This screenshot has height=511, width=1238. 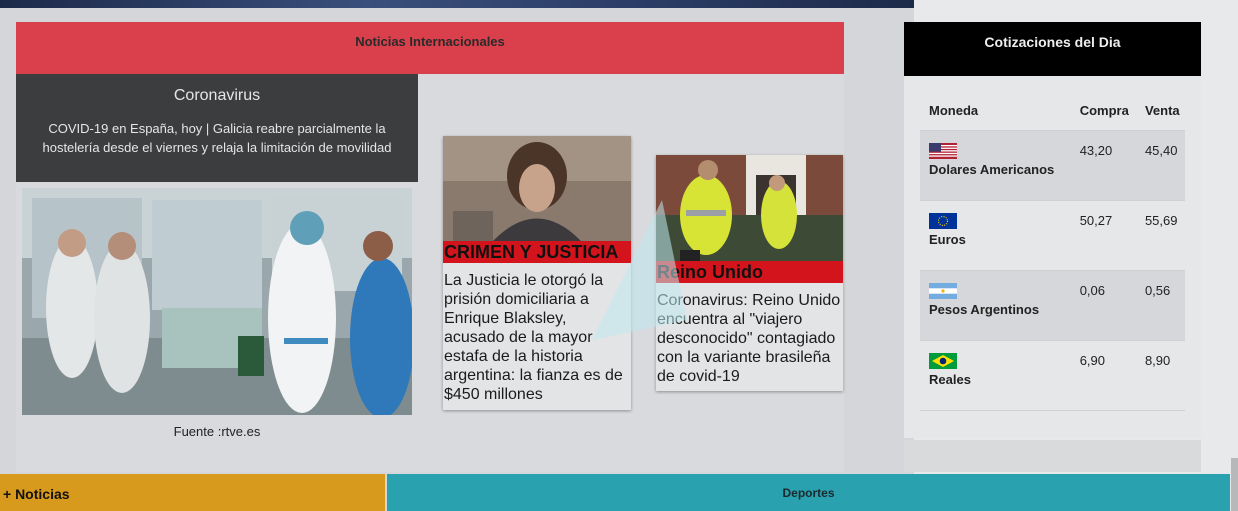 I want to click on column-header-sell: Venta, so click(x=1160, y=111).